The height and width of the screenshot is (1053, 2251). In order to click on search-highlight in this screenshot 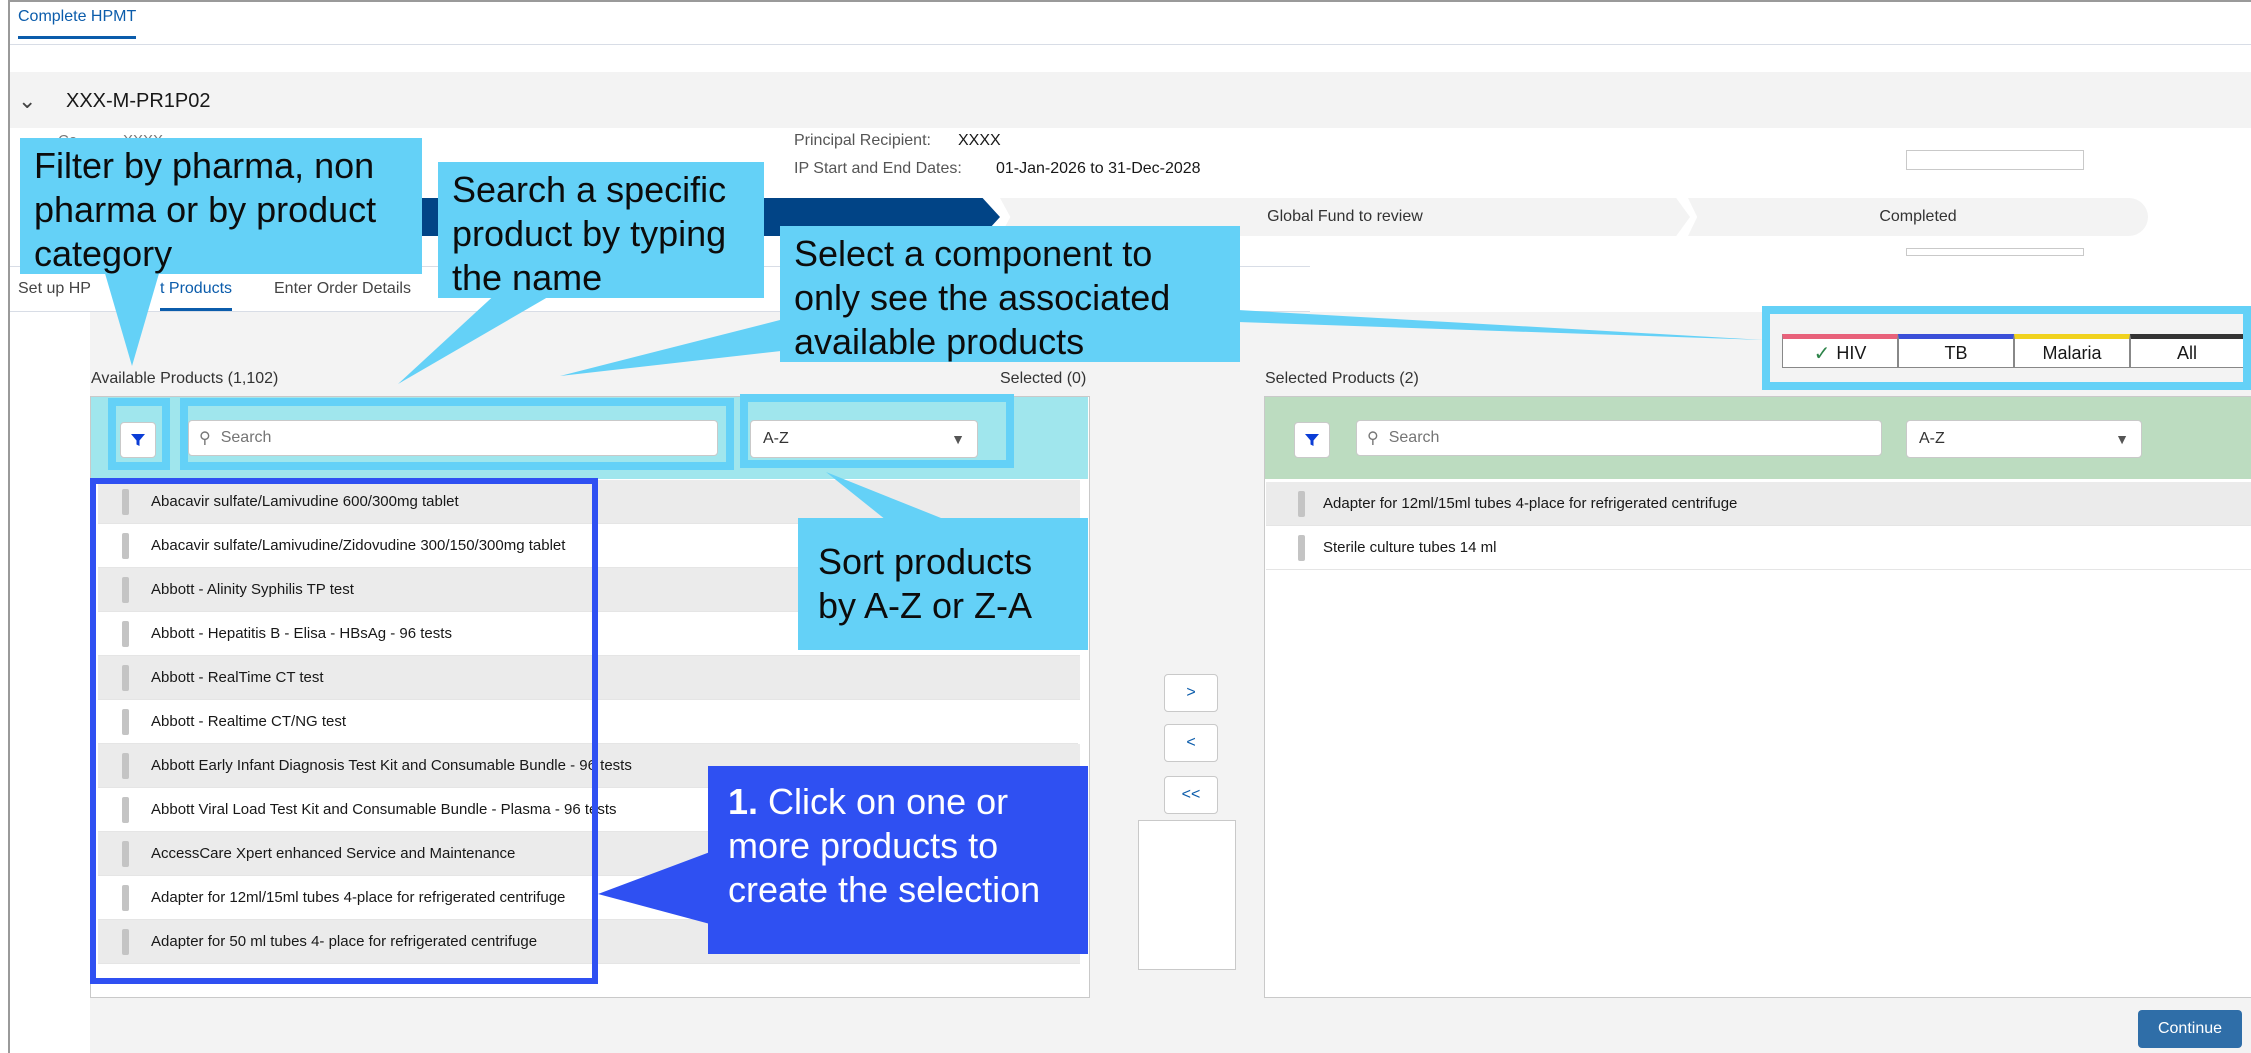, I will do `click(457, 434)`.